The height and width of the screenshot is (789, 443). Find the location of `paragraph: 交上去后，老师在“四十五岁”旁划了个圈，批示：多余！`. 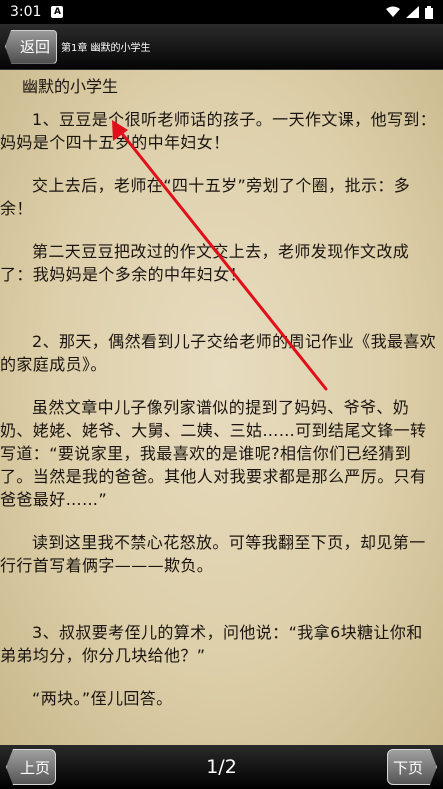

paragraph: 交上去后，老师在“四十五岁”旁划了个圈，批示：多余！ is located at coordinates (205, 197).